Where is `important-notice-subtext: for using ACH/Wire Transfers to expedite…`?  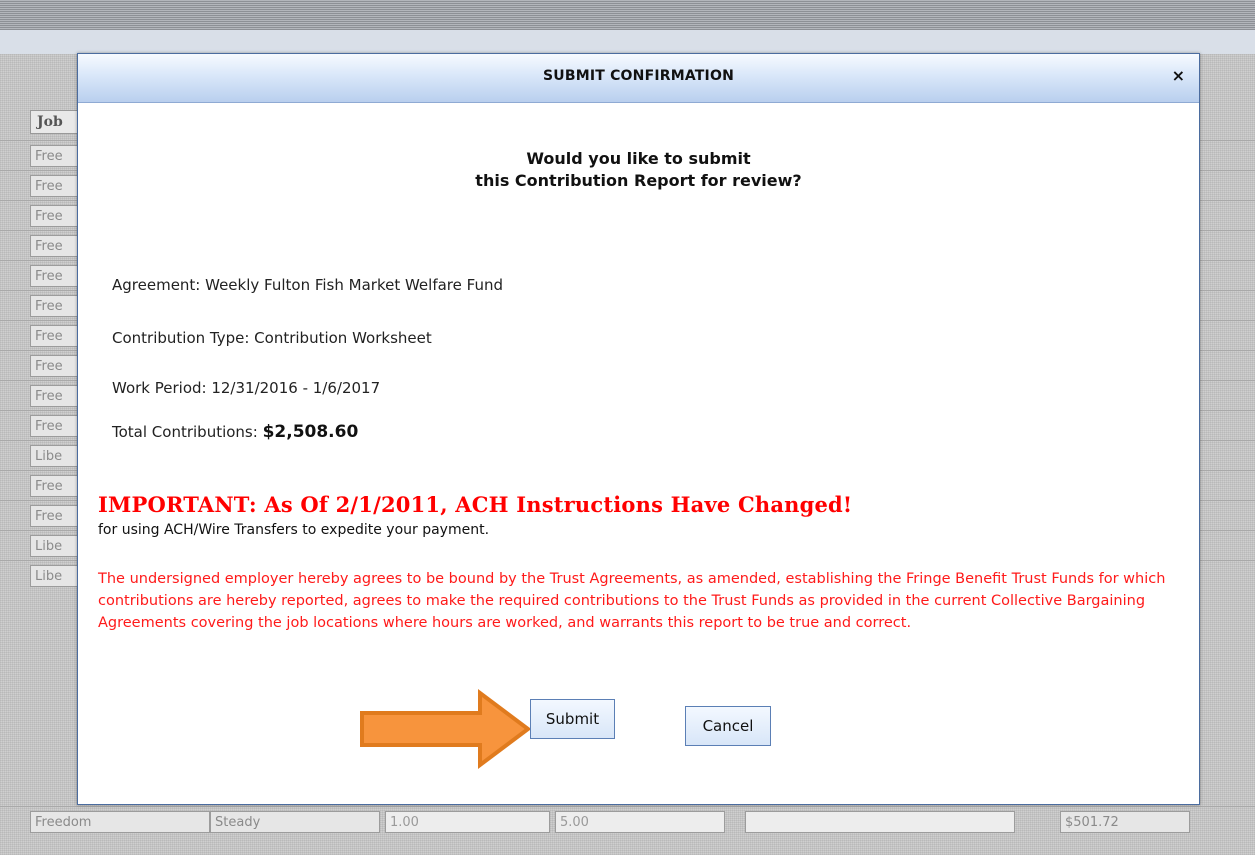 important-notice-subtext: for using ACH/Wire Transfers to expedite… is located at coordinates (294, 530).